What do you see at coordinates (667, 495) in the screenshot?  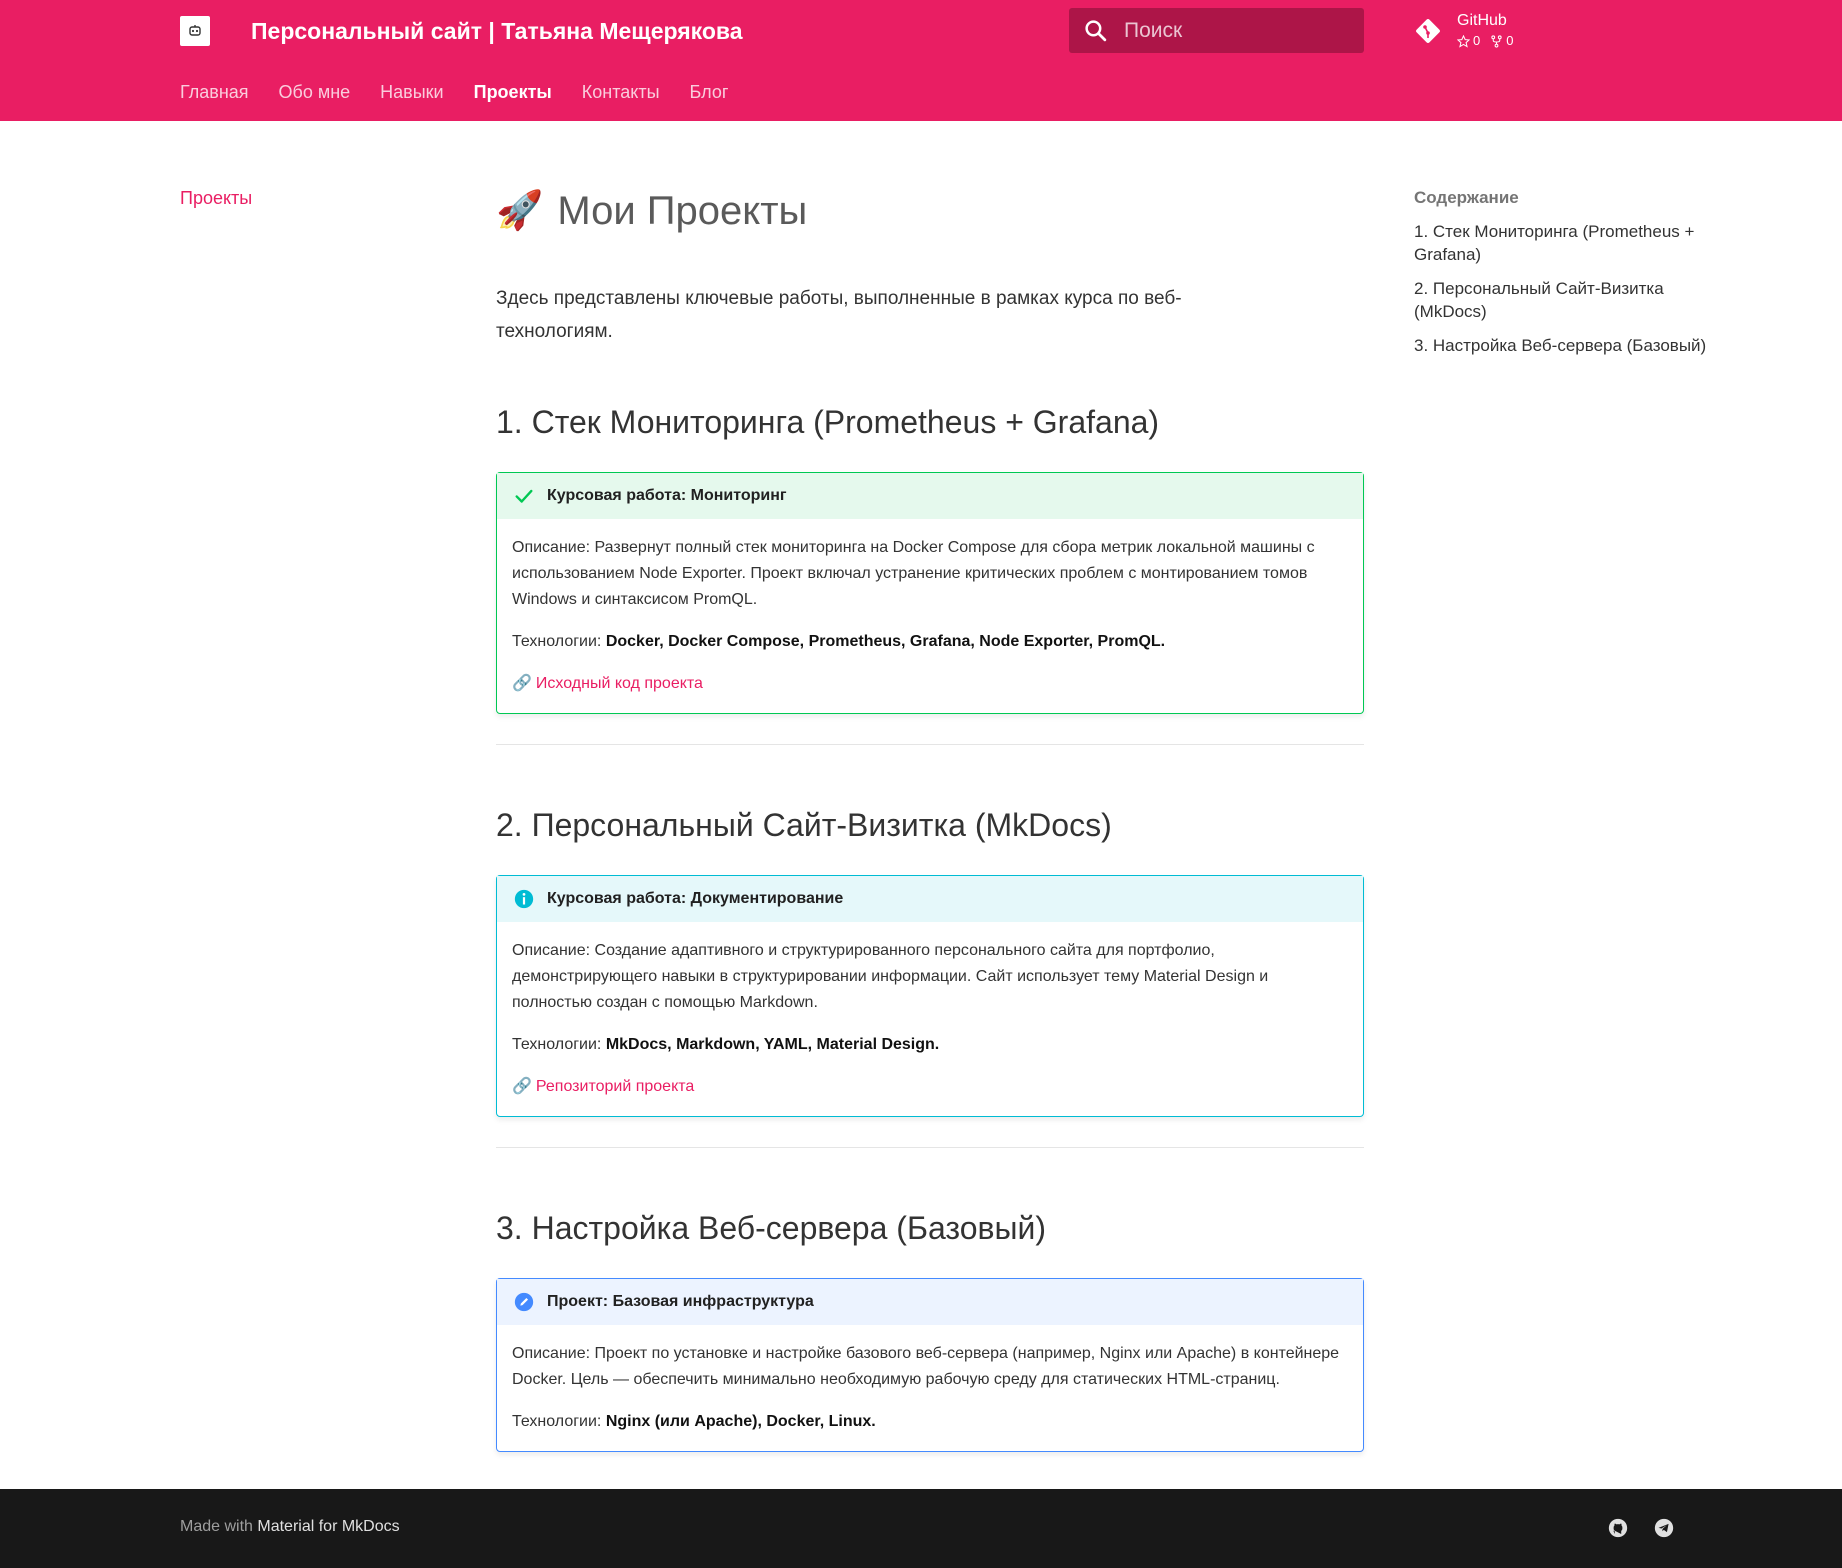 I see `admonition-title-text: Курсовая работа: Мониторинг` at bounding box center [667, 495].